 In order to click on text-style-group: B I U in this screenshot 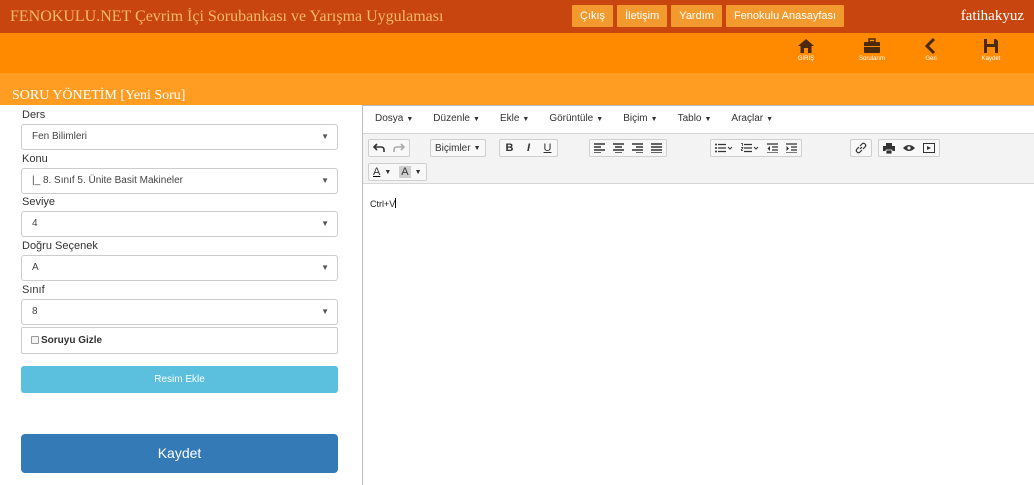, I will do `click(528, 148)`.